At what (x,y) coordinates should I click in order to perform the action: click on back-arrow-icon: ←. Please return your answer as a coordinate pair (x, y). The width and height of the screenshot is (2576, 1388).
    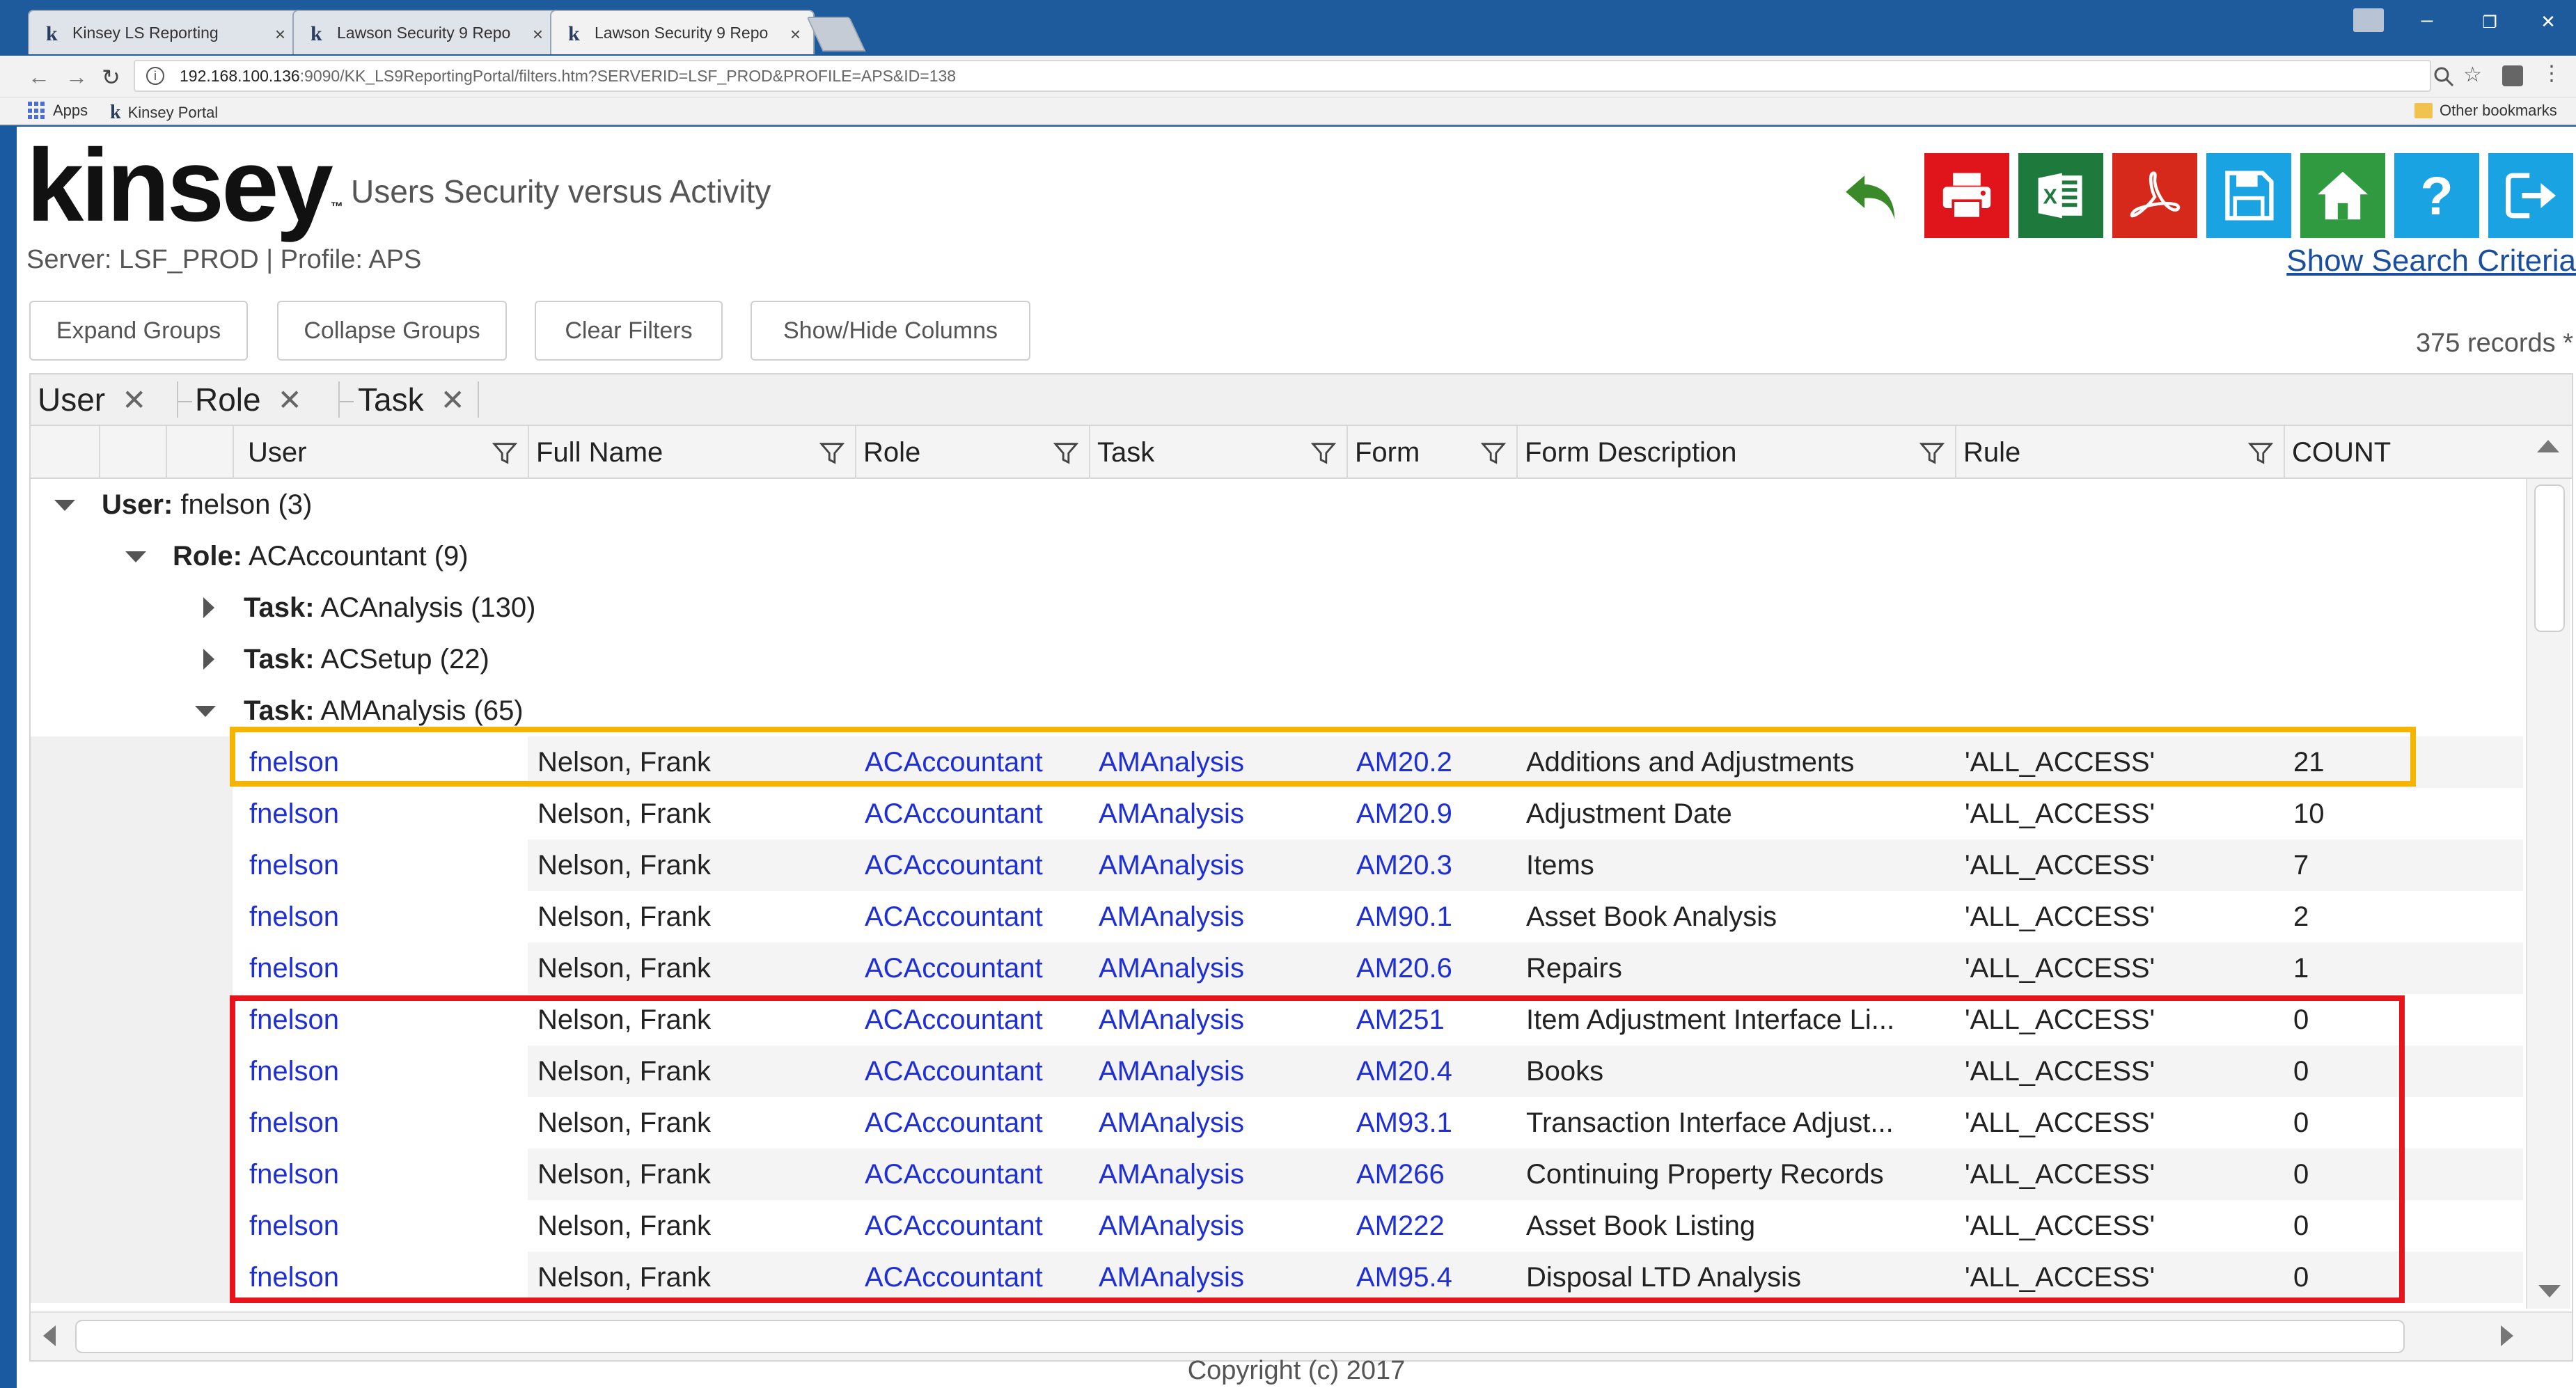
    Looking at the image, I should click on (39, 77).